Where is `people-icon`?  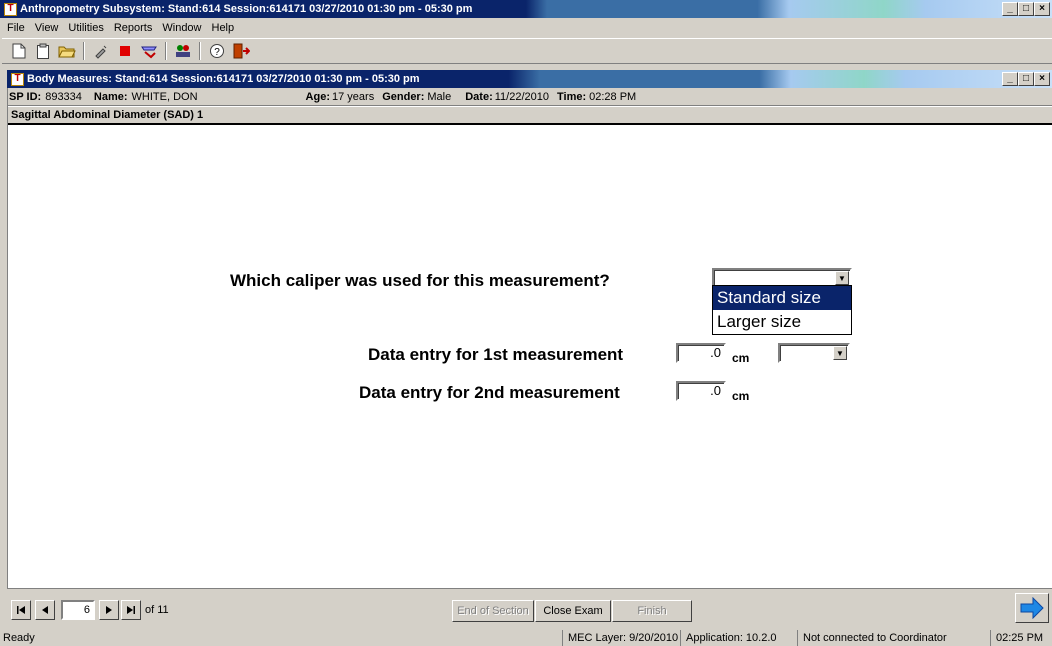
people-icon is located at coordinates (183, 51).